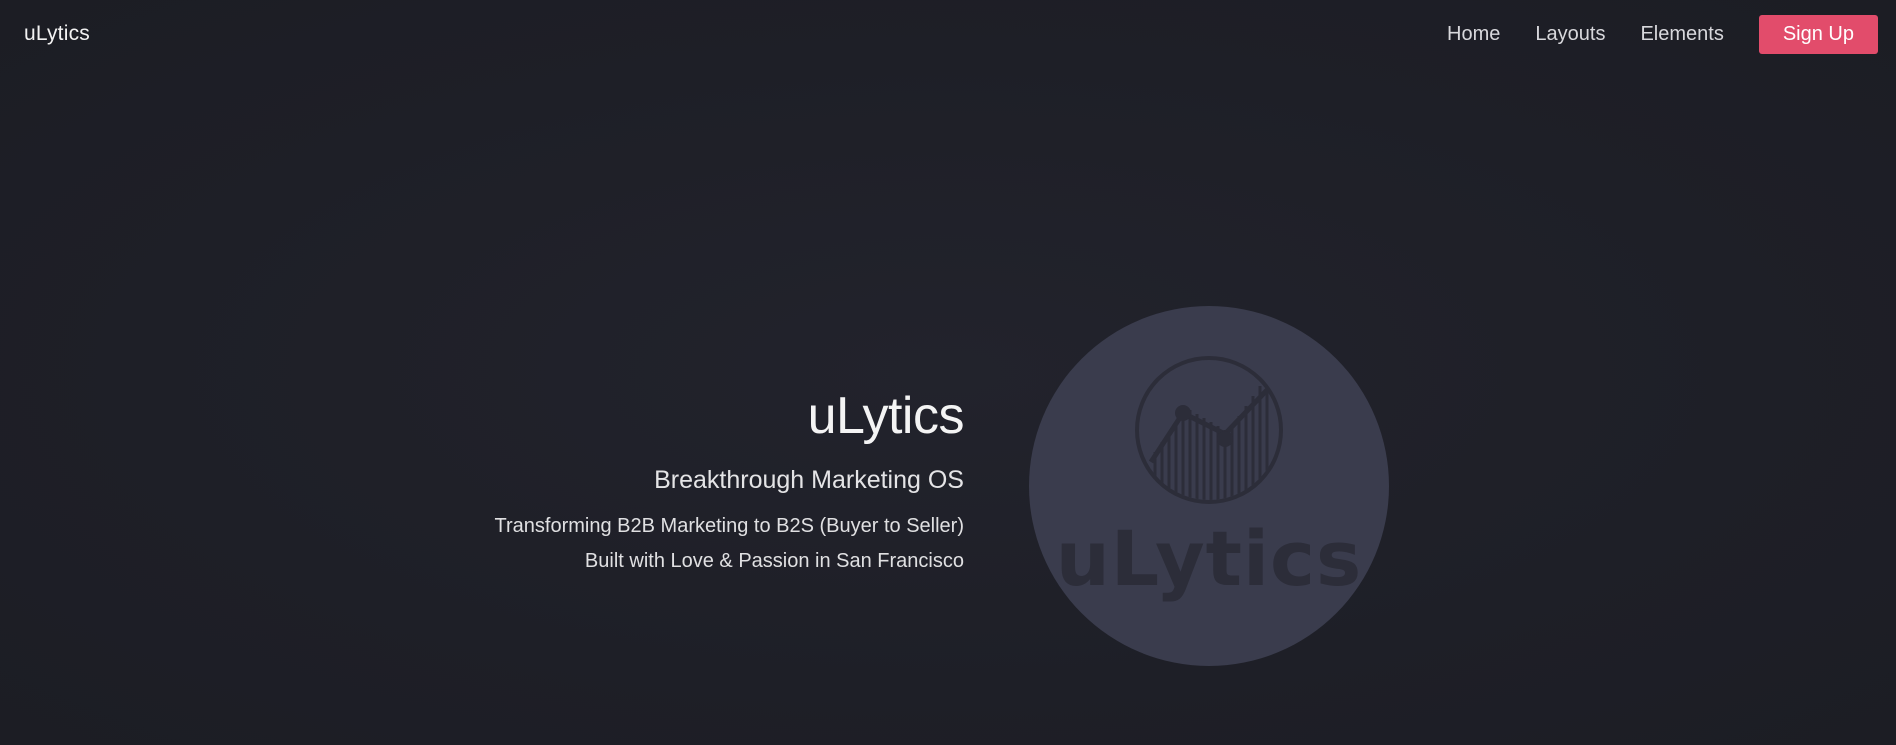 This screenshot has width=1896, height=745. I want to click on nav-link-home: Home, so click(1473, 34).